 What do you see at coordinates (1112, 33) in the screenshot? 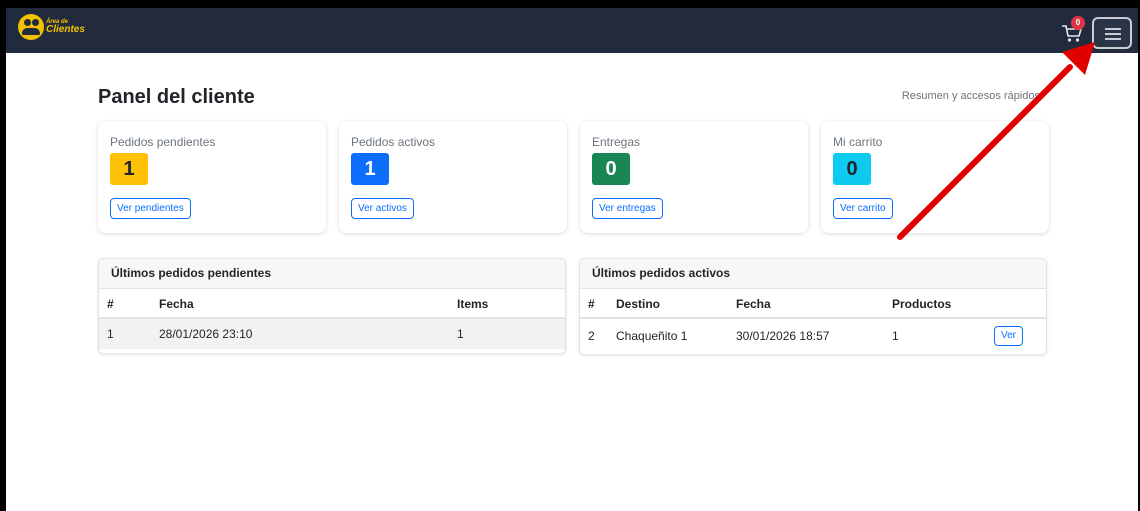
I see `menu-toggle-button` at bounding box center [1112, 33].